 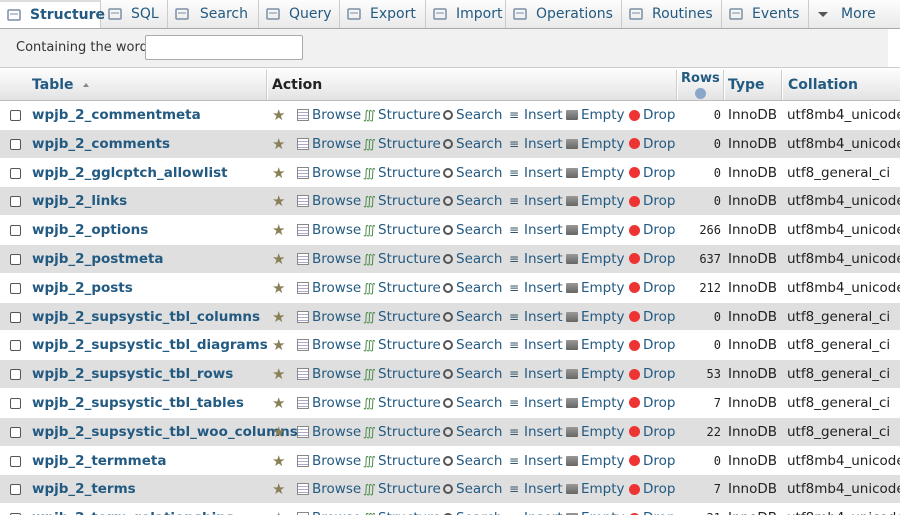 What do you see at coordinates (132, 374) in the screenshot?
I see `table-name-link: wpjb_2_supsystic_tbl_rows` at bounding box center [132, 374].